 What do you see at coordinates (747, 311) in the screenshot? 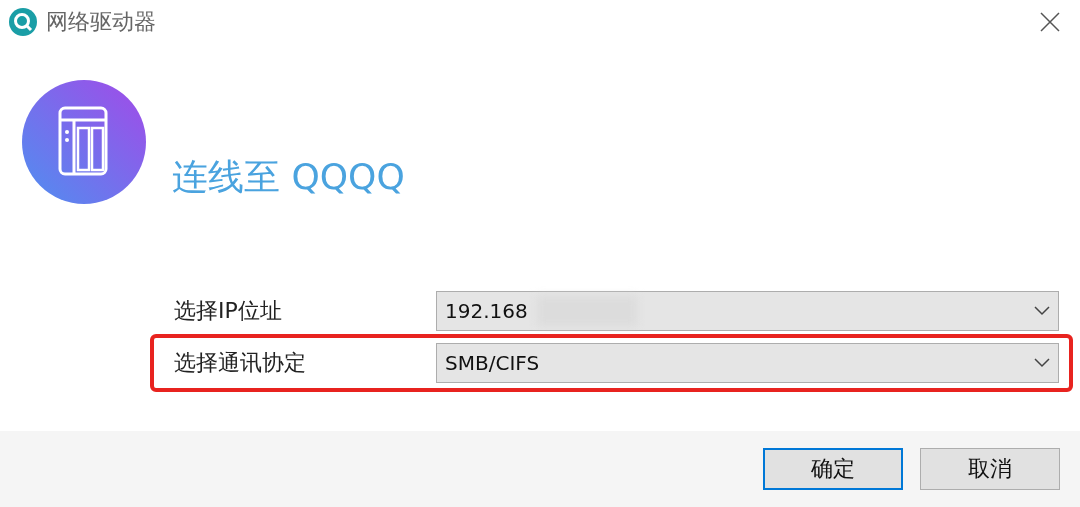
I see `dropdown: 192.168` at bounding box center [747, 311].